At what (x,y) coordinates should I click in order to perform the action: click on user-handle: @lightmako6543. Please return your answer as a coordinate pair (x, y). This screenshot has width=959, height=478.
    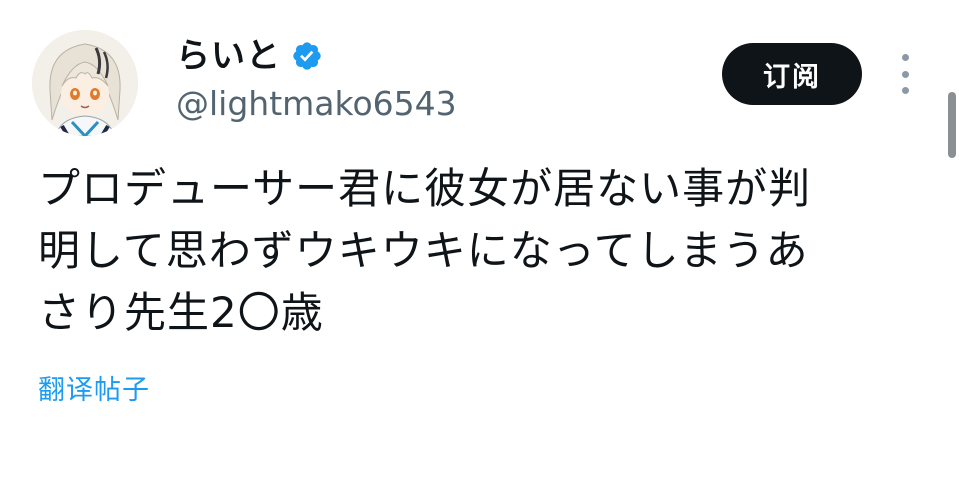
    Looking at the image, I should click on (316, 104).